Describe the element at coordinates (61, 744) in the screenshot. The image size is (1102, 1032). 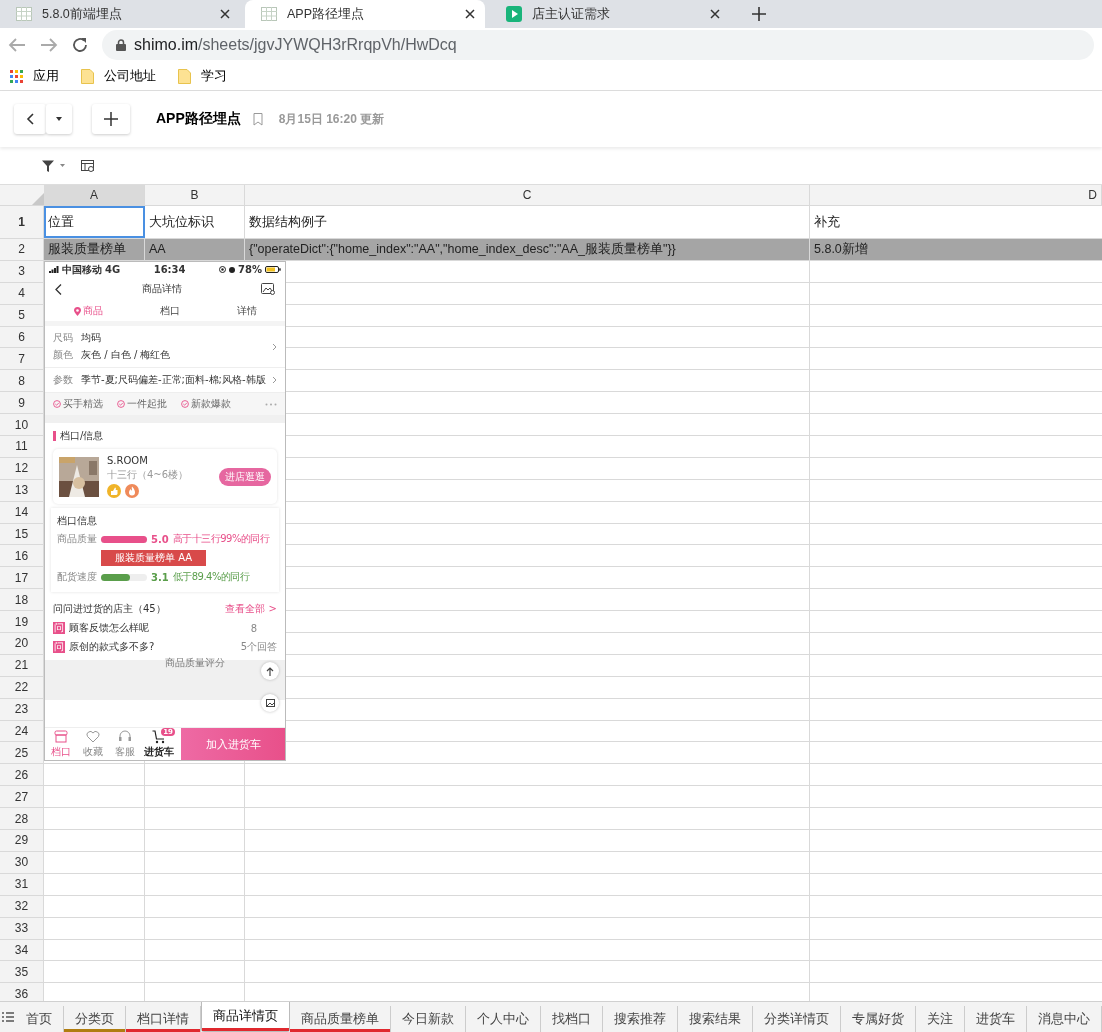
I see `bottom-nav-item: 档口` at that location.